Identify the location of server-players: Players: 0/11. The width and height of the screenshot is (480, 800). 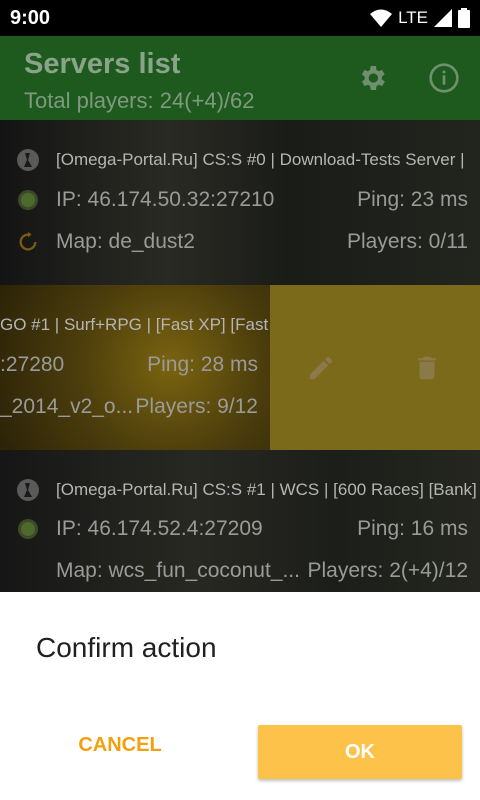
(407, 241).